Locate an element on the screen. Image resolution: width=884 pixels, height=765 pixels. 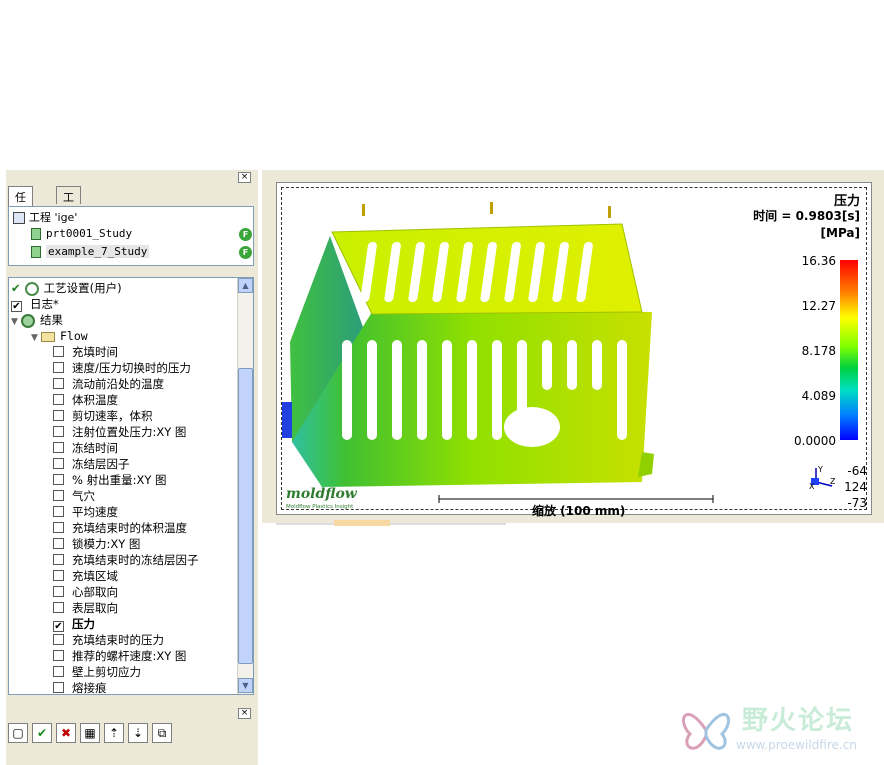
unit-label: [MPa] is located at coordinates (840, 233).